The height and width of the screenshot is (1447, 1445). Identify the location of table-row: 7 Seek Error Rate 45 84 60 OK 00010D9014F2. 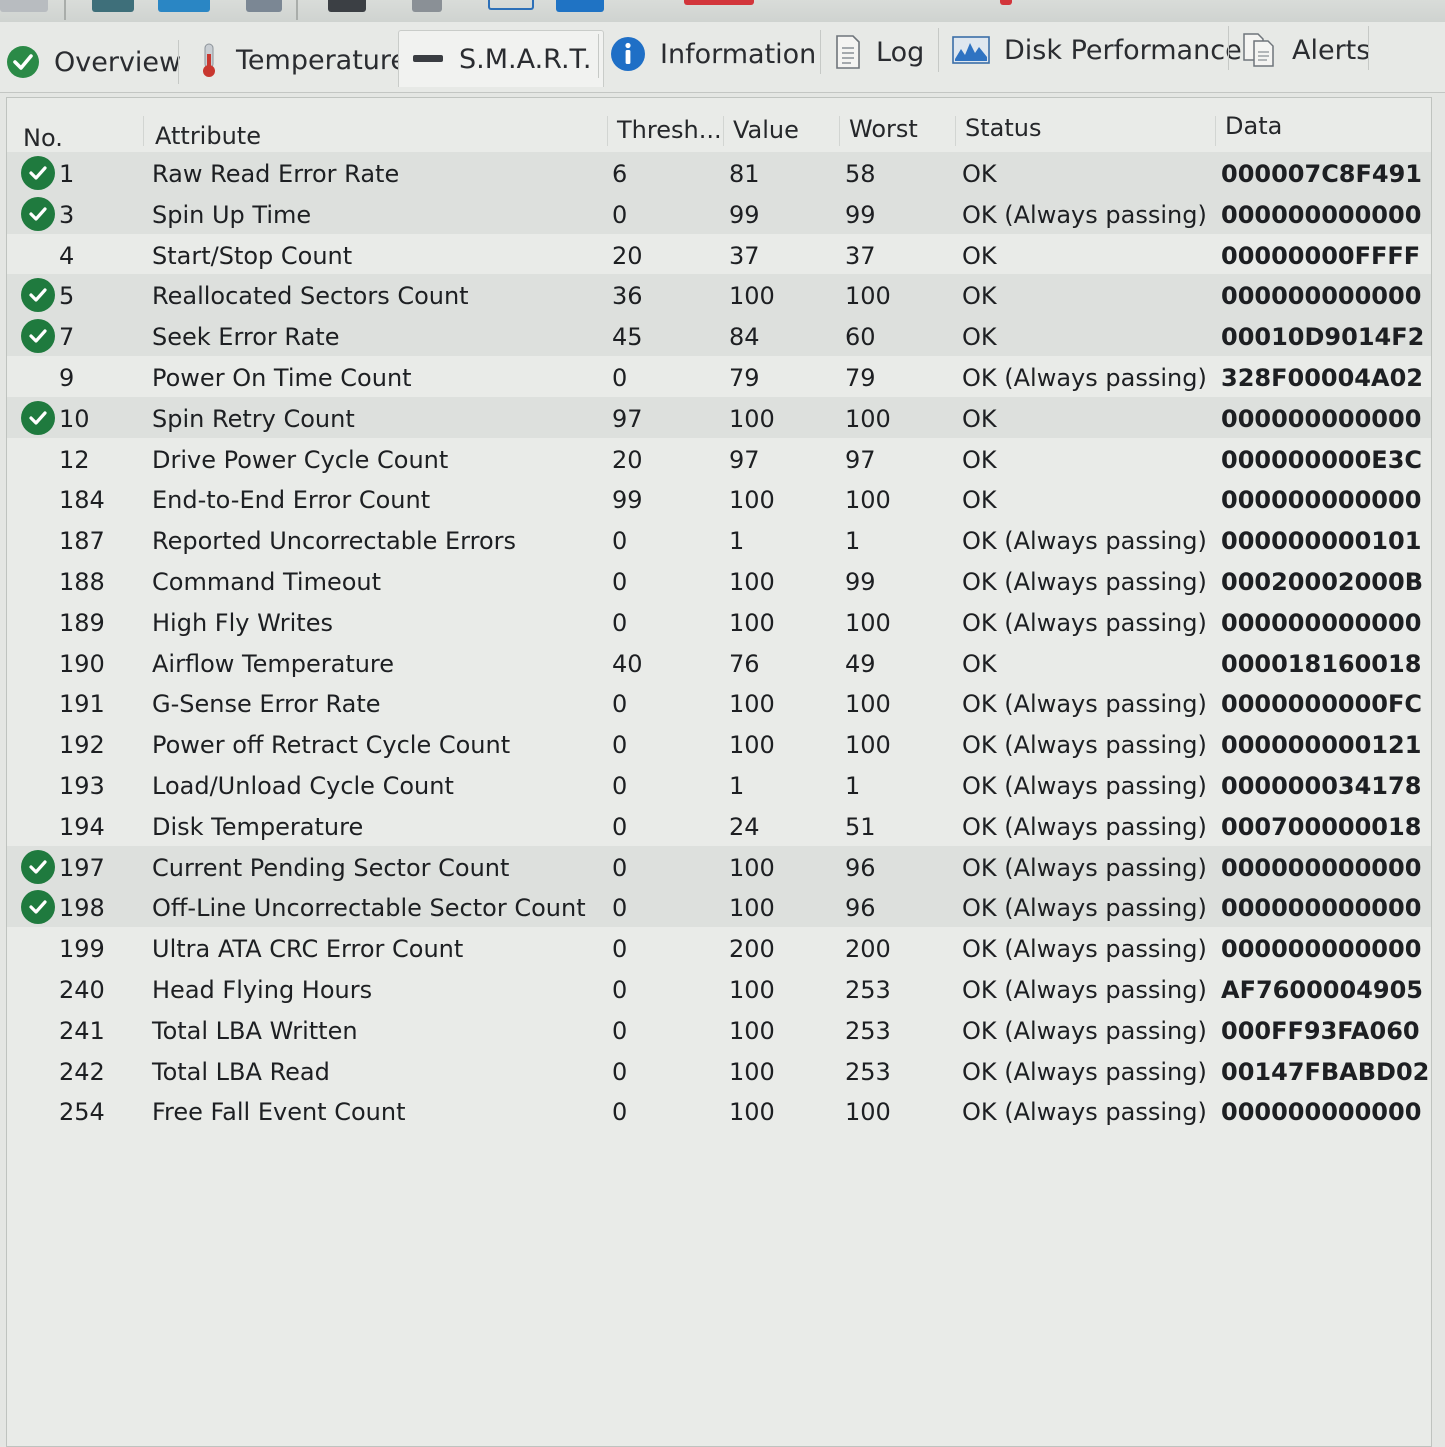
(719, 335).